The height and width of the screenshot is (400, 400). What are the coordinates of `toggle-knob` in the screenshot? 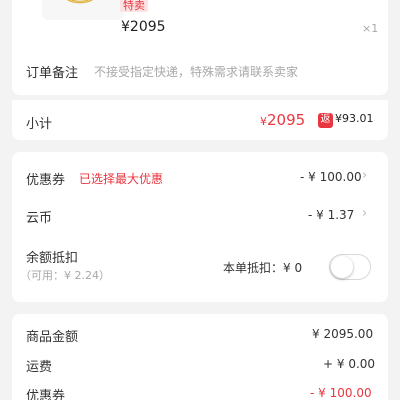 It's located at (342, 267).